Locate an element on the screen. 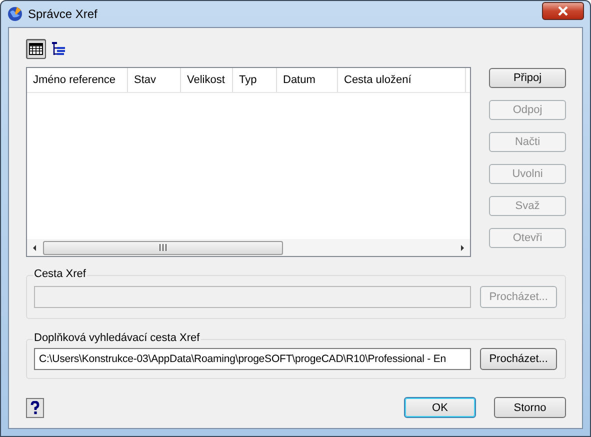 The height and width of the screenshot is (437, 591). column-header: Datum is located at coordinates (307, 80).